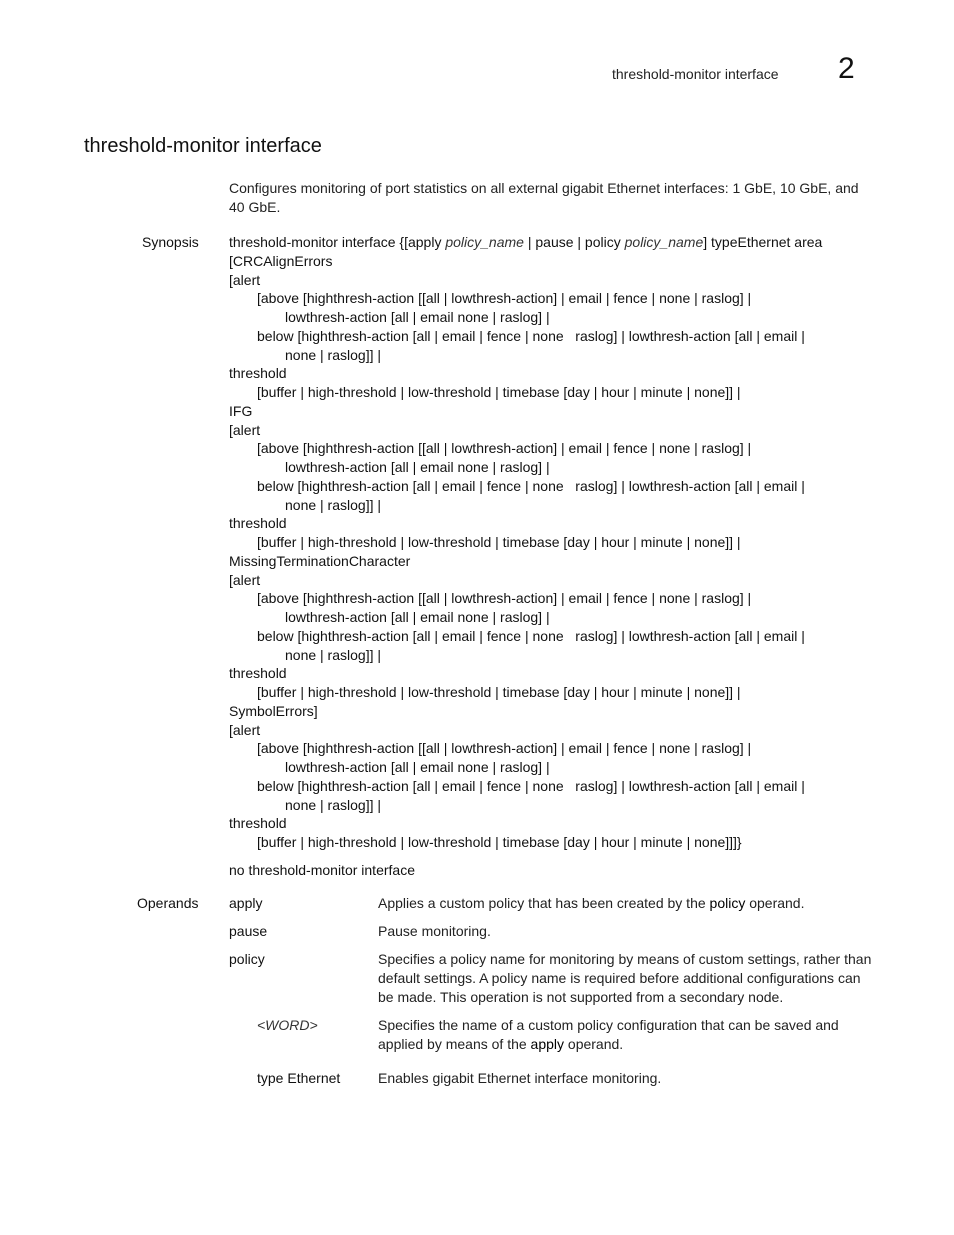 This screenshot has height=1235, width=954. Describe the element at coordinates (170, 242) in the screenshot. I see `synopsis-label: Synopsis` at that location.